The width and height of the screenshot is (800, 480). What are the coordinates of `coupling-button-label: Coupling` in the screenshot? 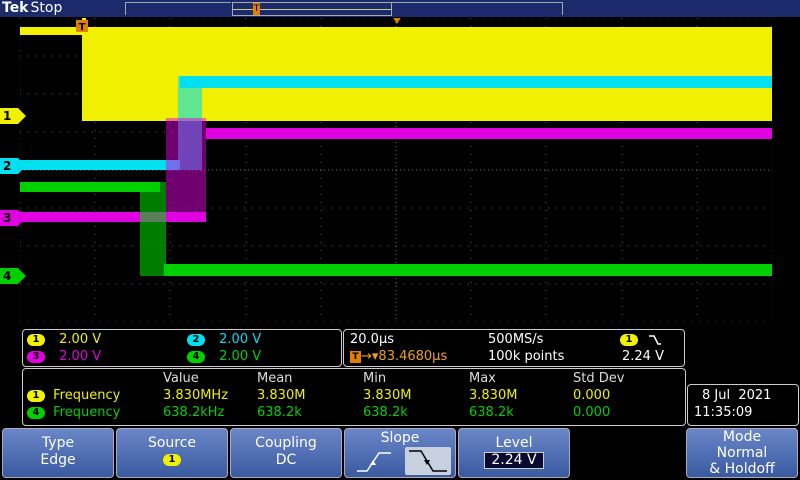 It's located at (286, 443).